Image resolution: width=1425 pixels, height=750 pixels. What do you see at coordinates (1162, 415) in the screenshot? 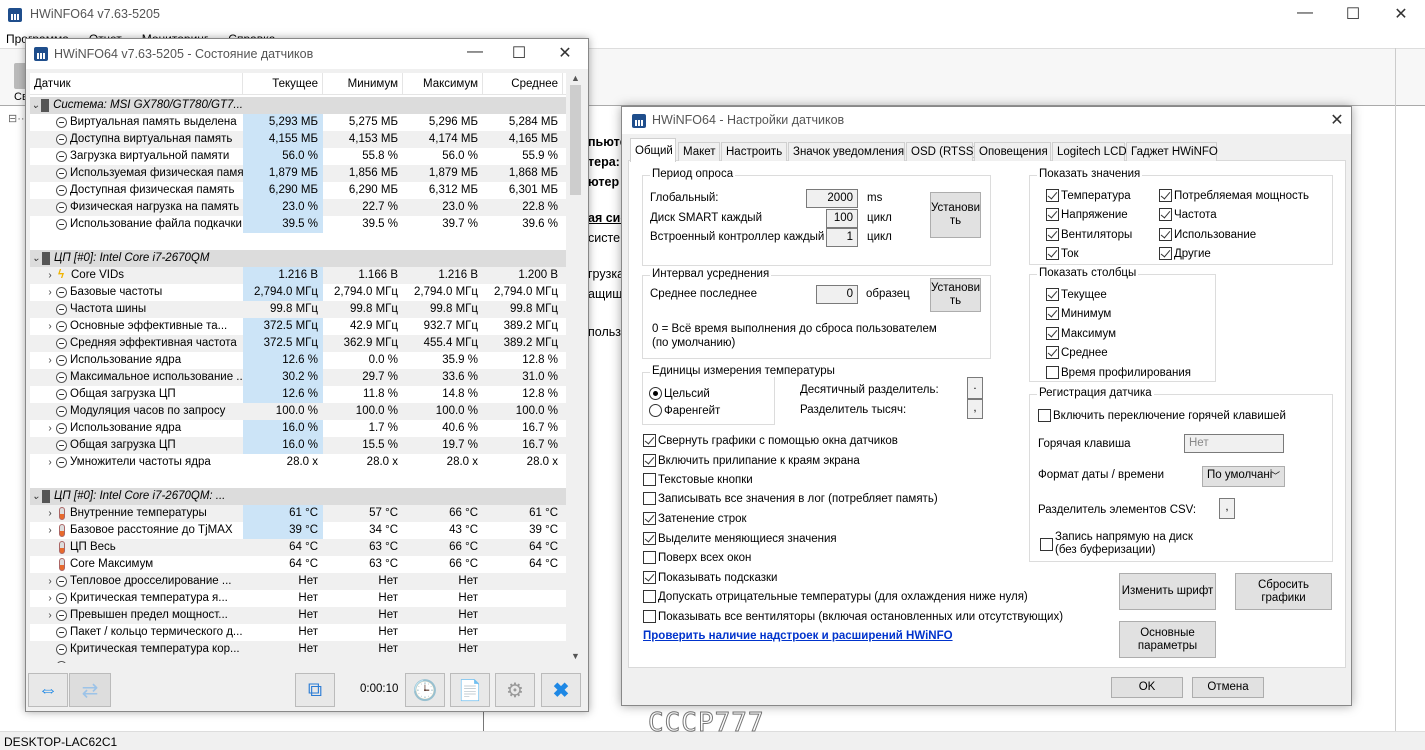
I see `hotkey-toggle-checkbox: Включить переключение горячей клавишей` at bounding box center [1162, 415].